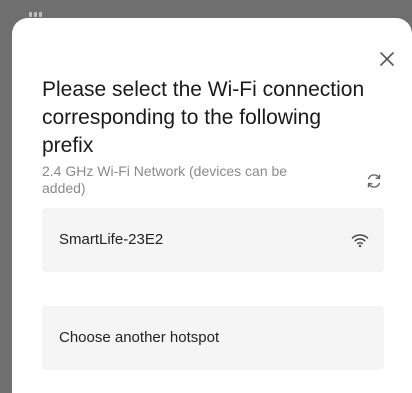 Image resolution: width=412 pixels, height=393 pixels. Describe the element at coordinates (36, 14) in the screenshot. I see `status-indicator` at that location.